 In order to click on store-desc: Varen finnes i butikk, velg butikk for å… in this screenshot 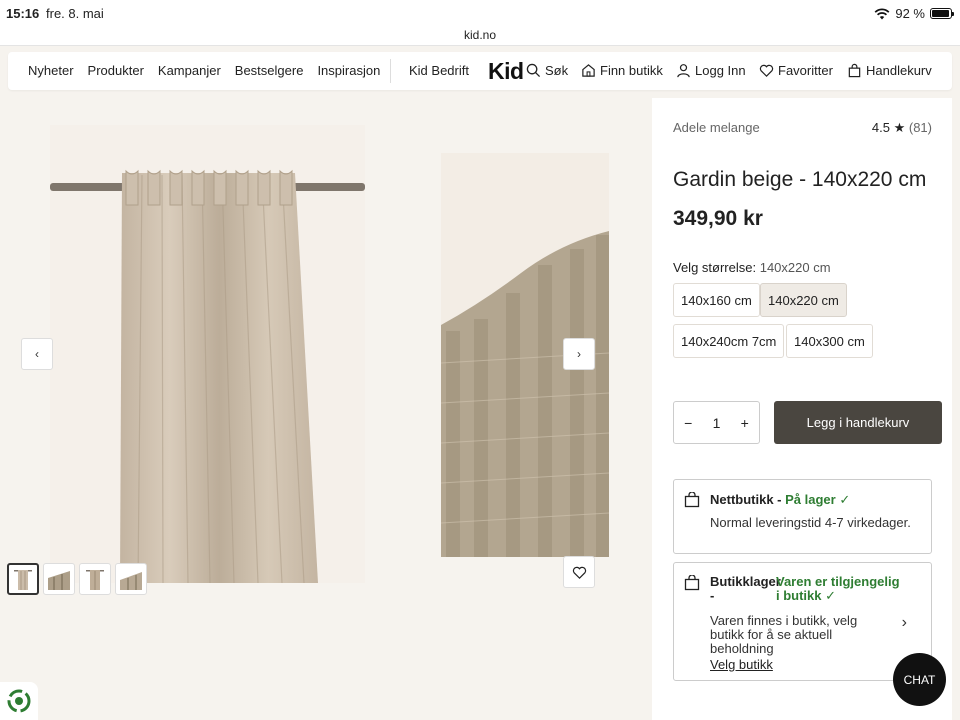, I will do `click(784, 634)`.